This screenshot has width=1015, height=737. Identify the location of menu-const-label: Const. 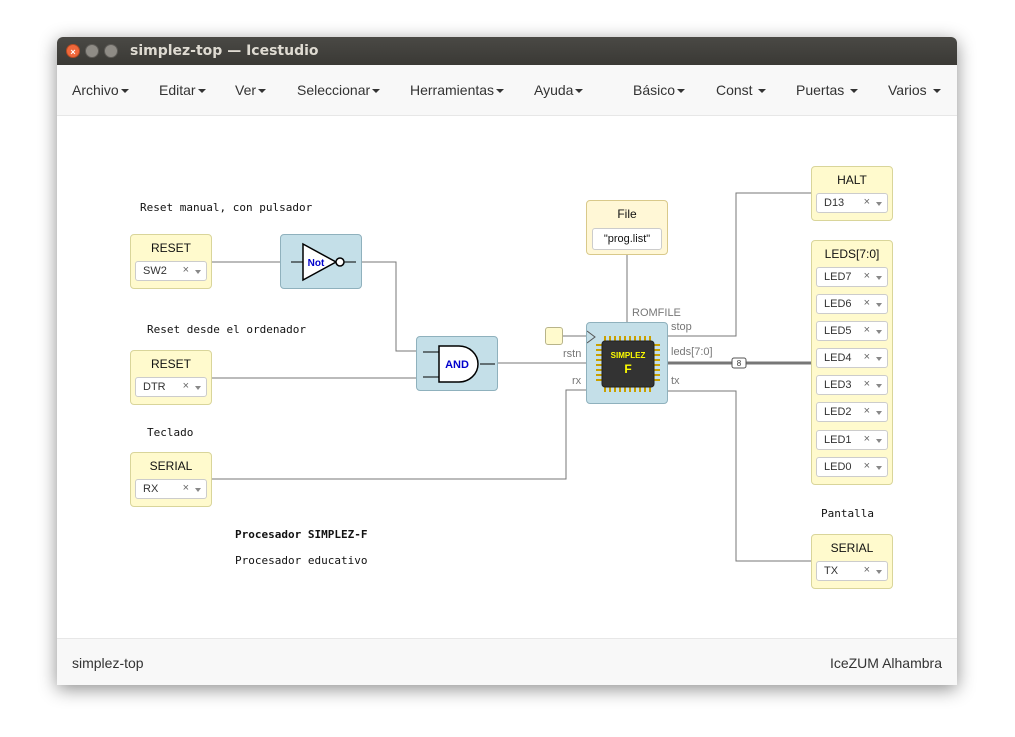
(734, 90).